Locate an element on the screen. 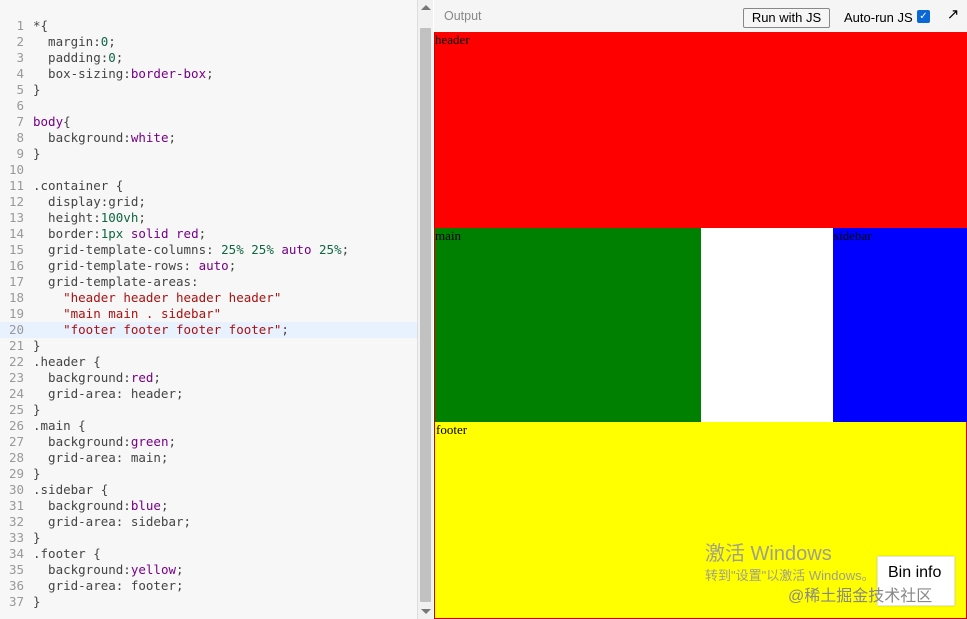  code-line: 7 body{ is located at coordinates (208, 122).